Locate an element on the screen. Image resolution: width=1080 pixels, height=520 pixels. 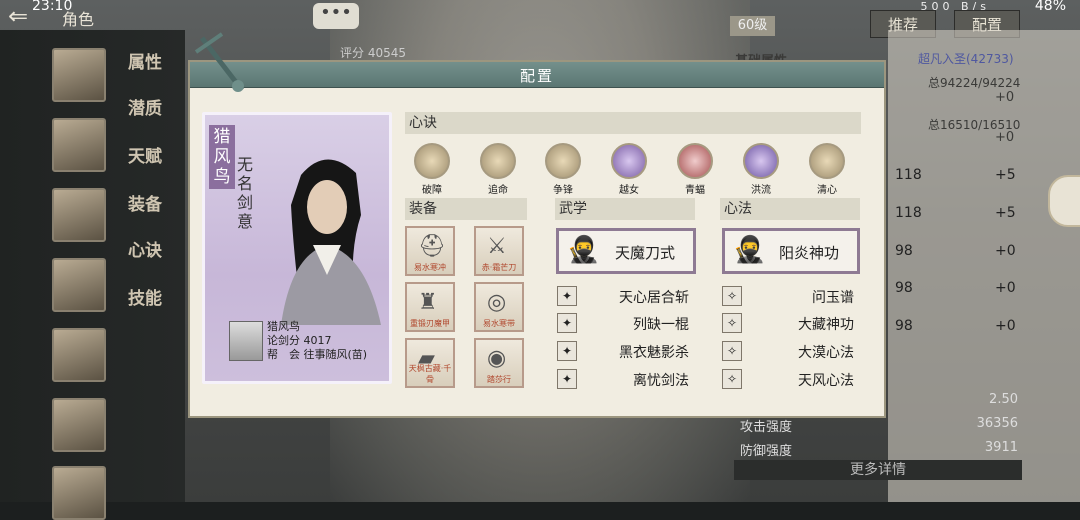
equipment-slot: ▰ 天枫古藏·千骨 is located at coordinates (430, 363).